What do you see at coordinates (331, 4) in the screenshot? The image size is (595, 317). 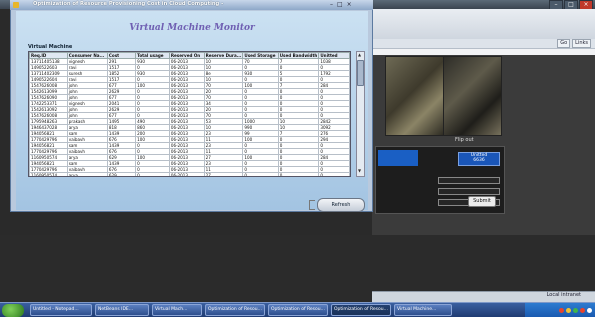 I see `minimize-icon: –` at bounding box center [331, 4].